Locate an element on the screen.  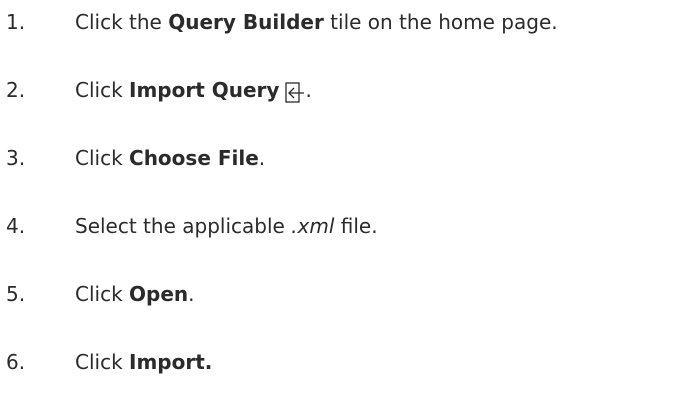
step-text: Click Choose File. is located at coordinates (170, 158).